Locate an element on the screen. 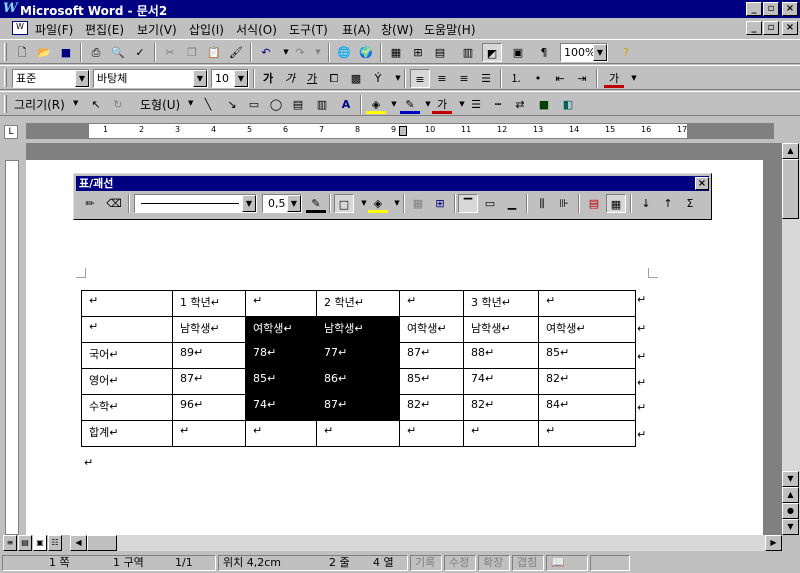  minimize-button: _ is located at coordinates (754, 9).